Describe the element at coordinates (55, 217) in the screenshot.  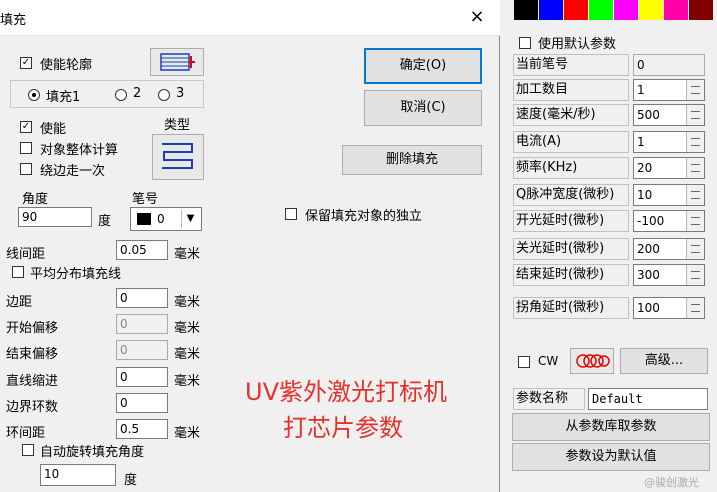
I see `angle-input: 90` at that location.